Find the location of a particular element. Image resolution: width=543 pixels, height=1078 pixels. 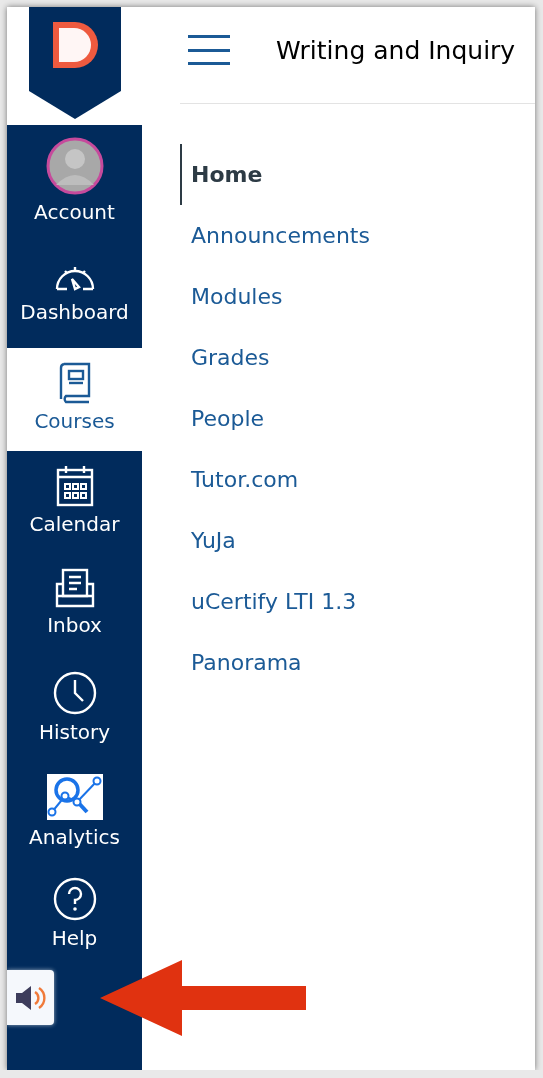

course-nav-link: uCertify LTI 1.3 is located at coordinates (268, 601).